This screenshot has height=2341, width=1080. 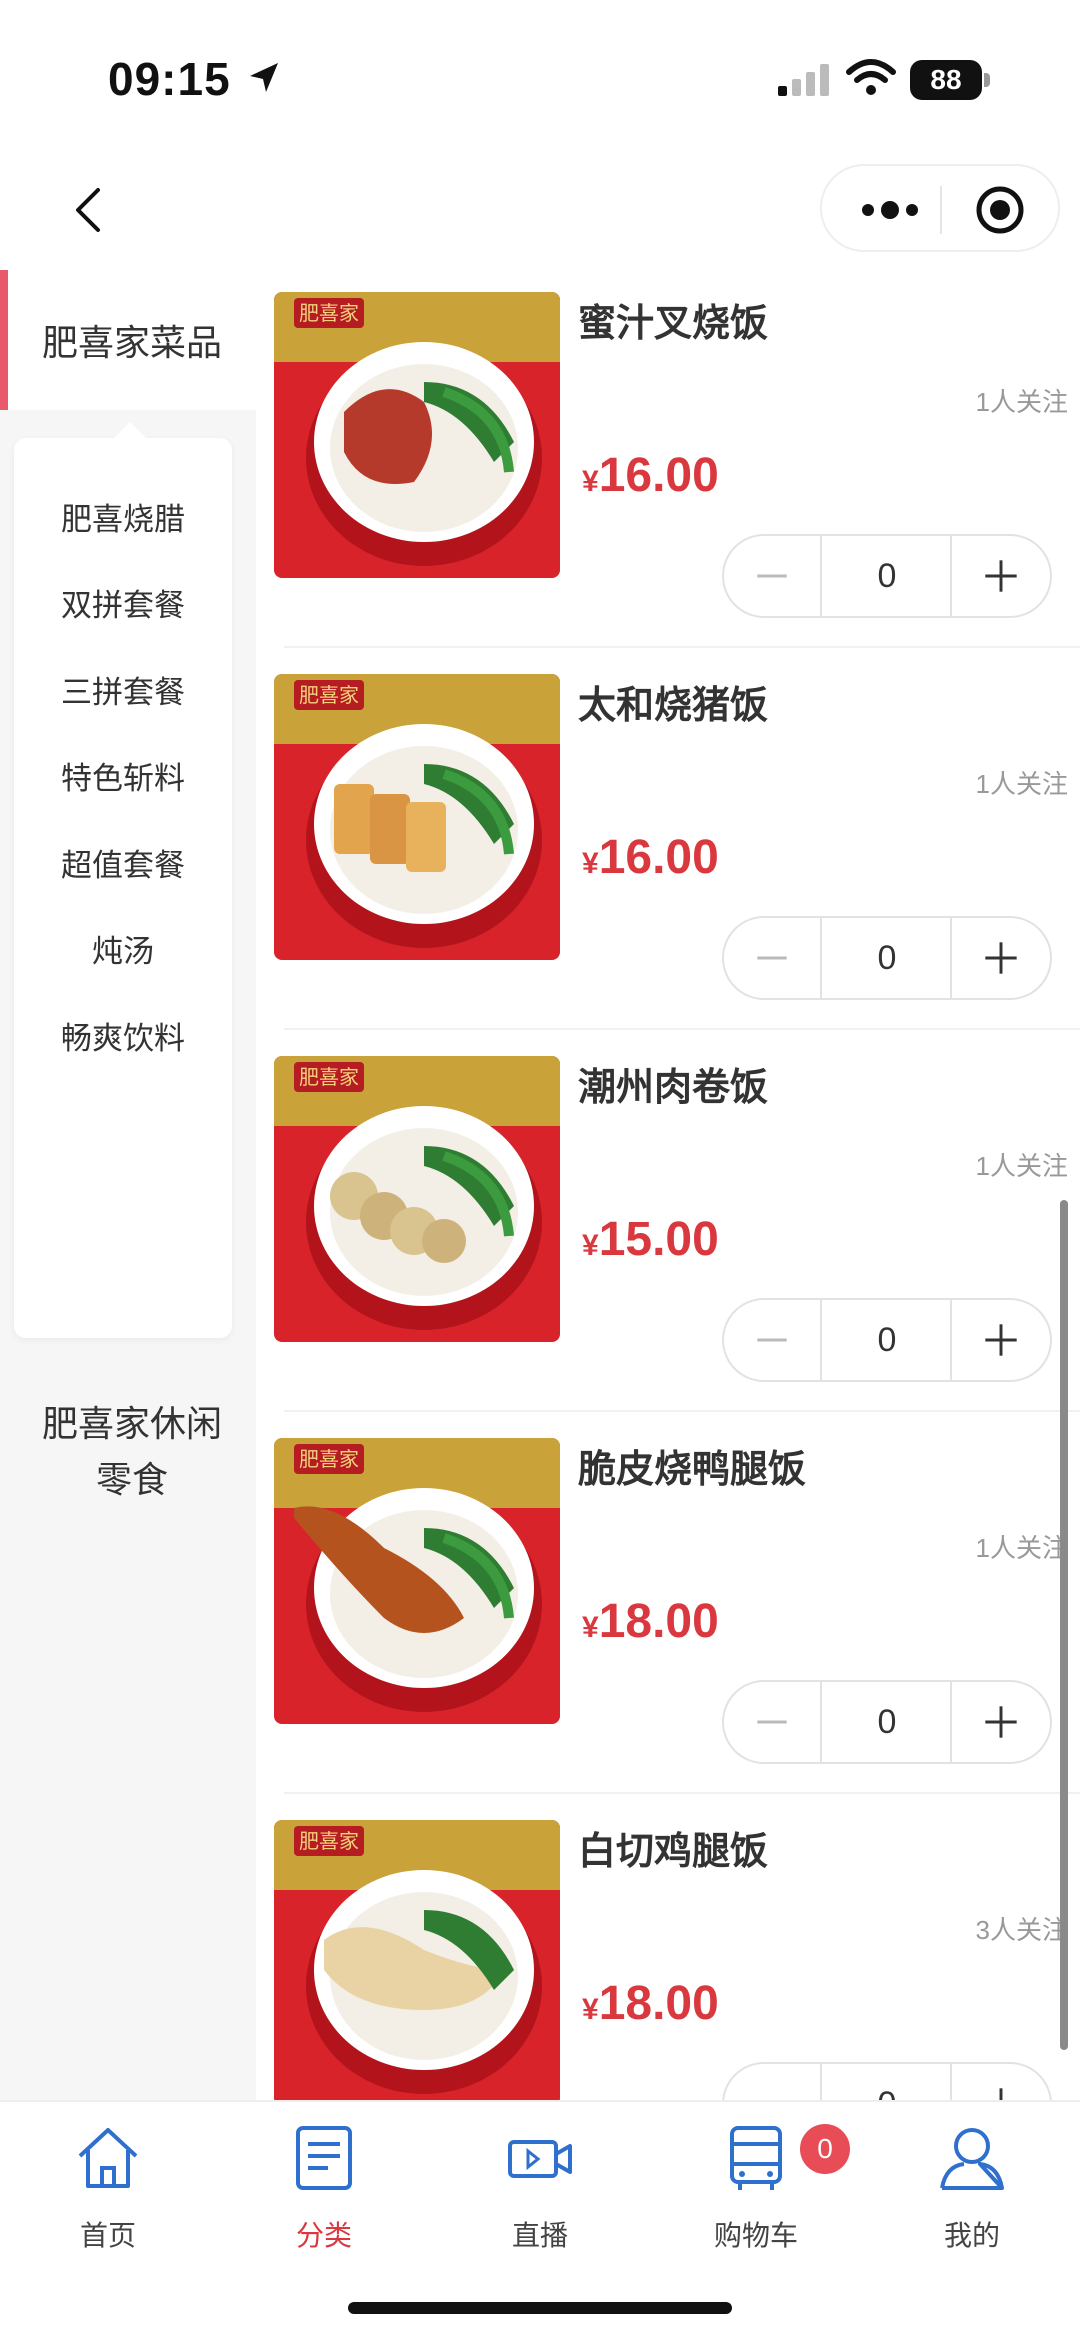 I want to click on product-name: 脆皮烧鸭腿饭, so click(x=692, y=1470).